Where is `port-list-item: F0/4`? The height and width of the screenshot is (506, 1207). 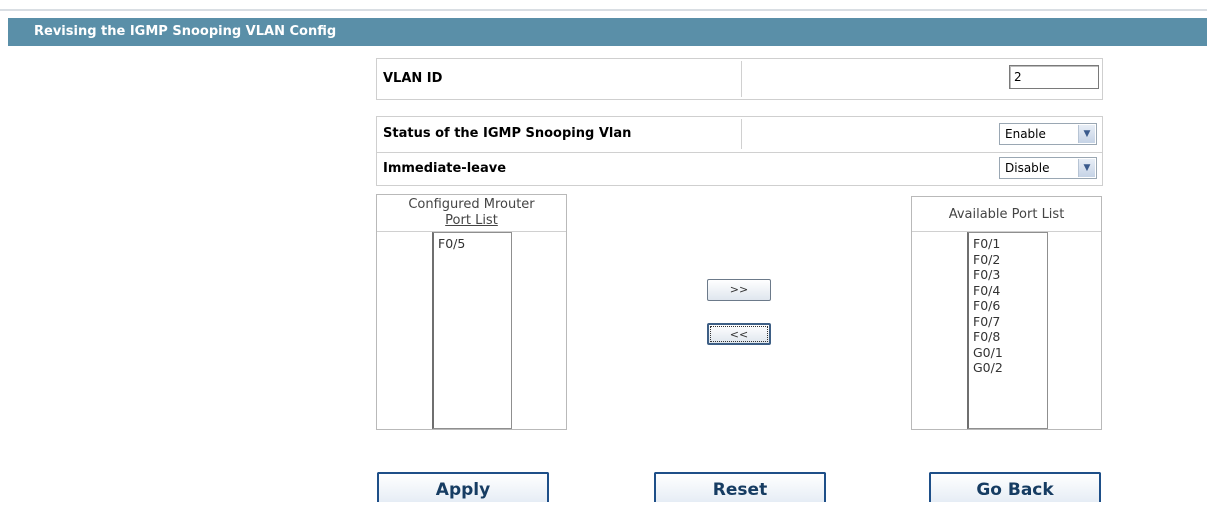 port-list-item: F0/4 is located at coordinates (1008, 291).